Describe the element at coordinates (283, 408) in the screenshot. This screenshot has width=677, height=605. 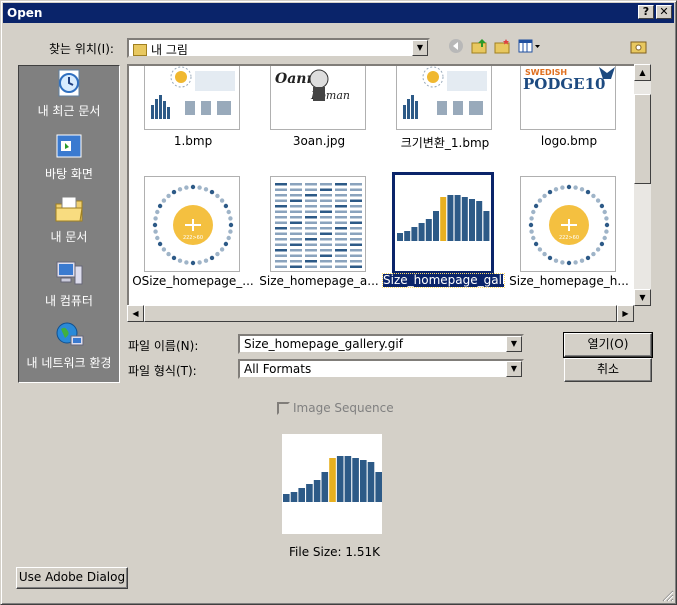
I see `image-sequence-checkbox` at that location.